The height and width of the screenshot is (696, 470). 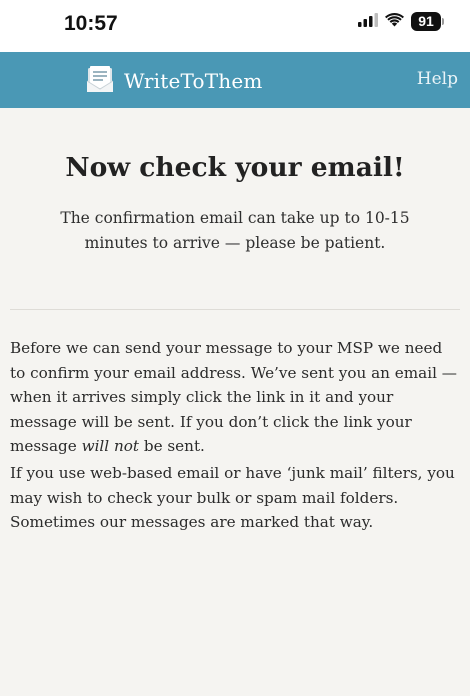 I want to click on status-bar: 10:57 91, so click(x=235, y=26).